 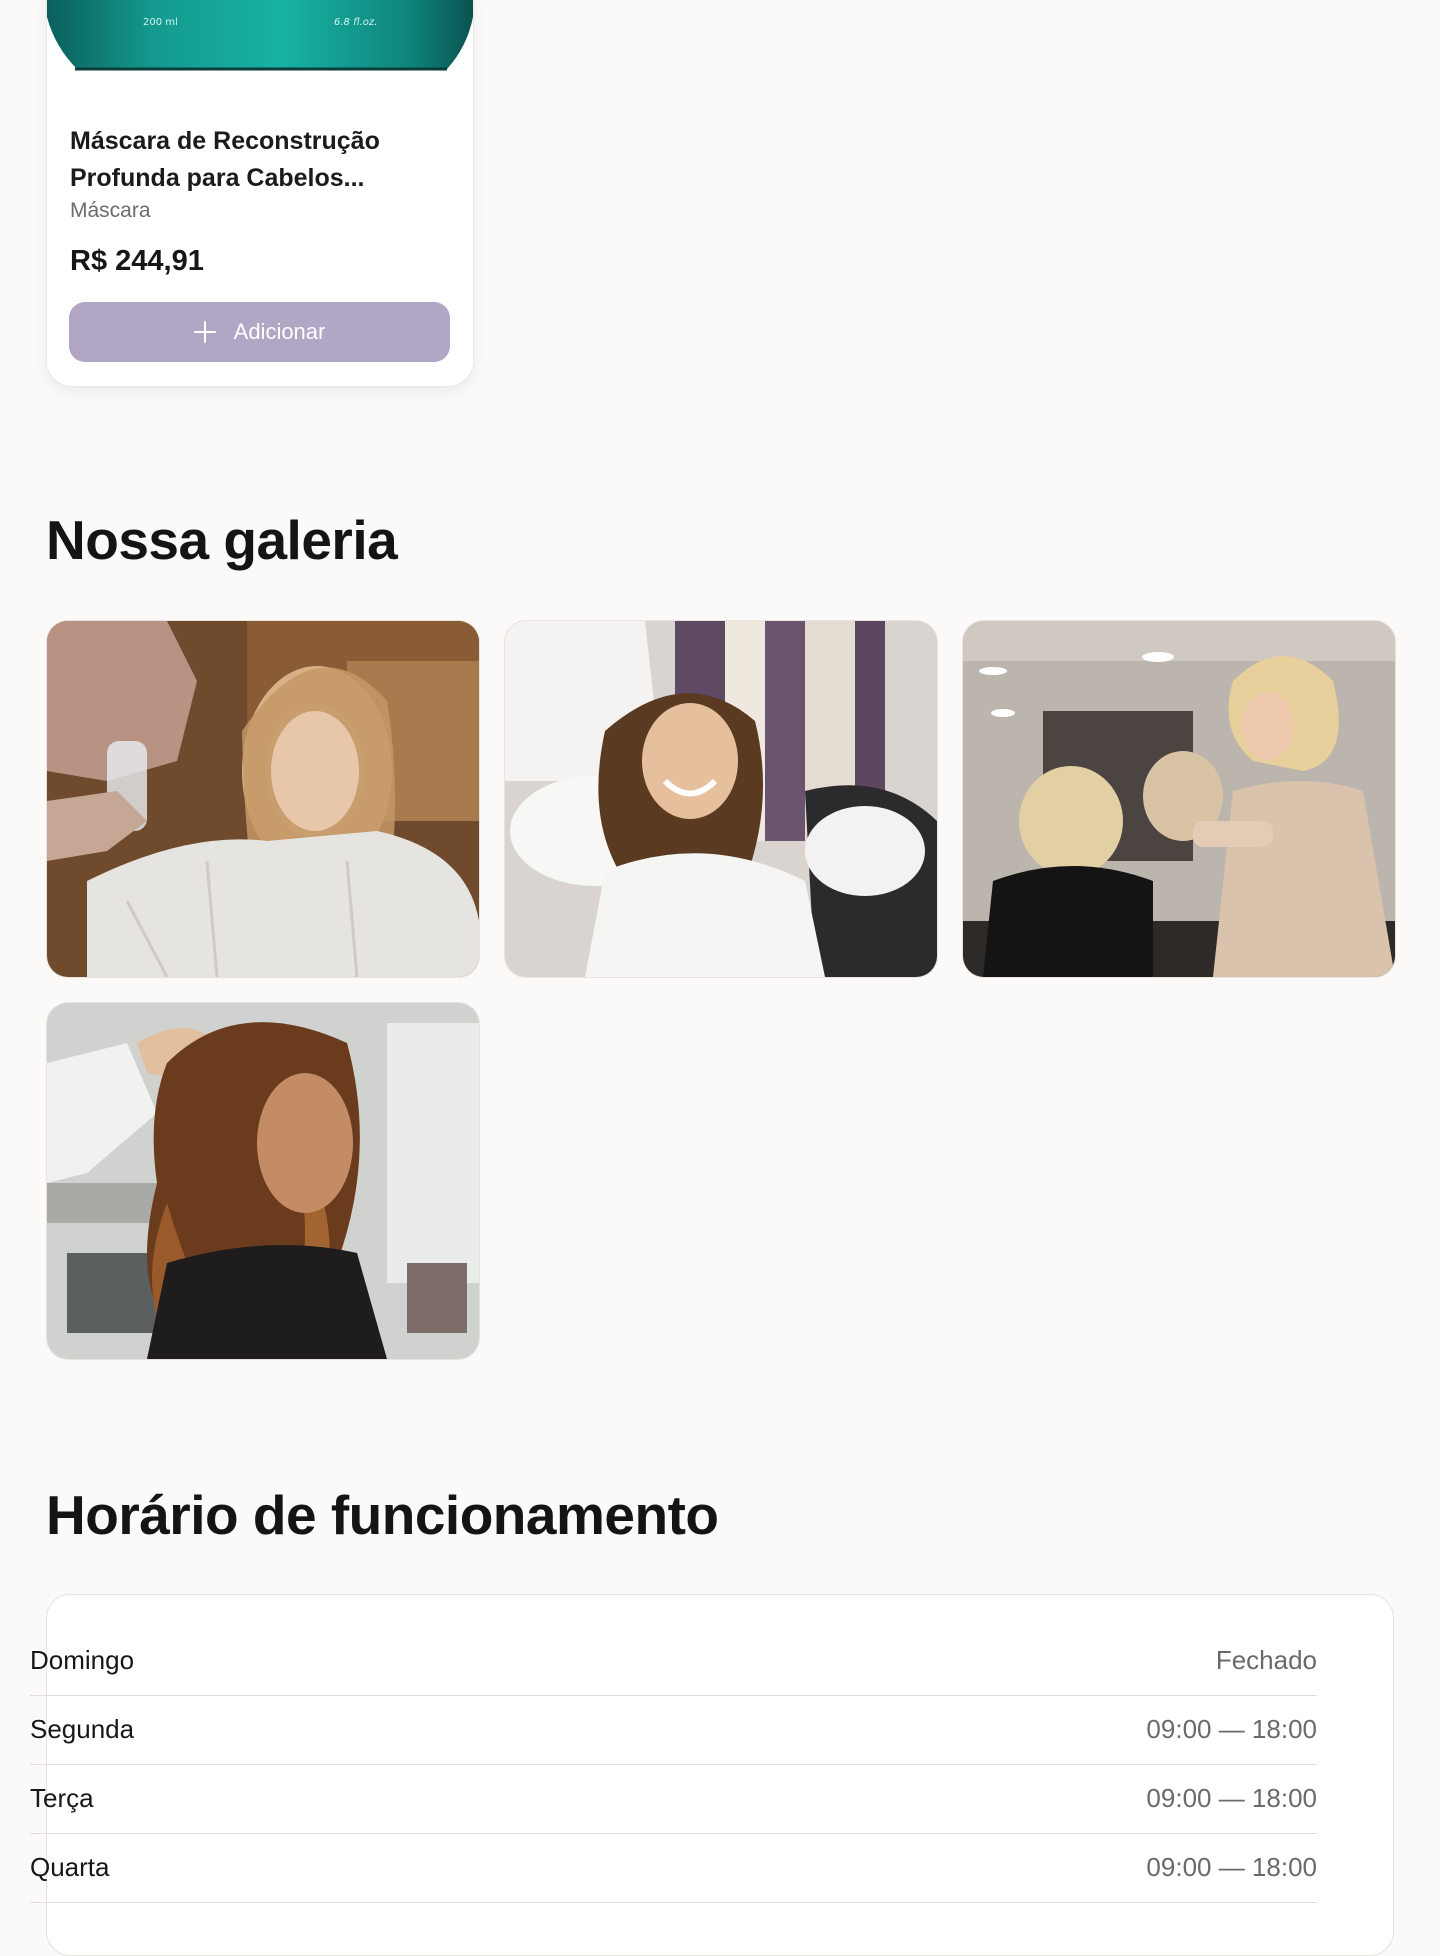 I want to click on hours-day: Terça, so click(x=62, y=1798).